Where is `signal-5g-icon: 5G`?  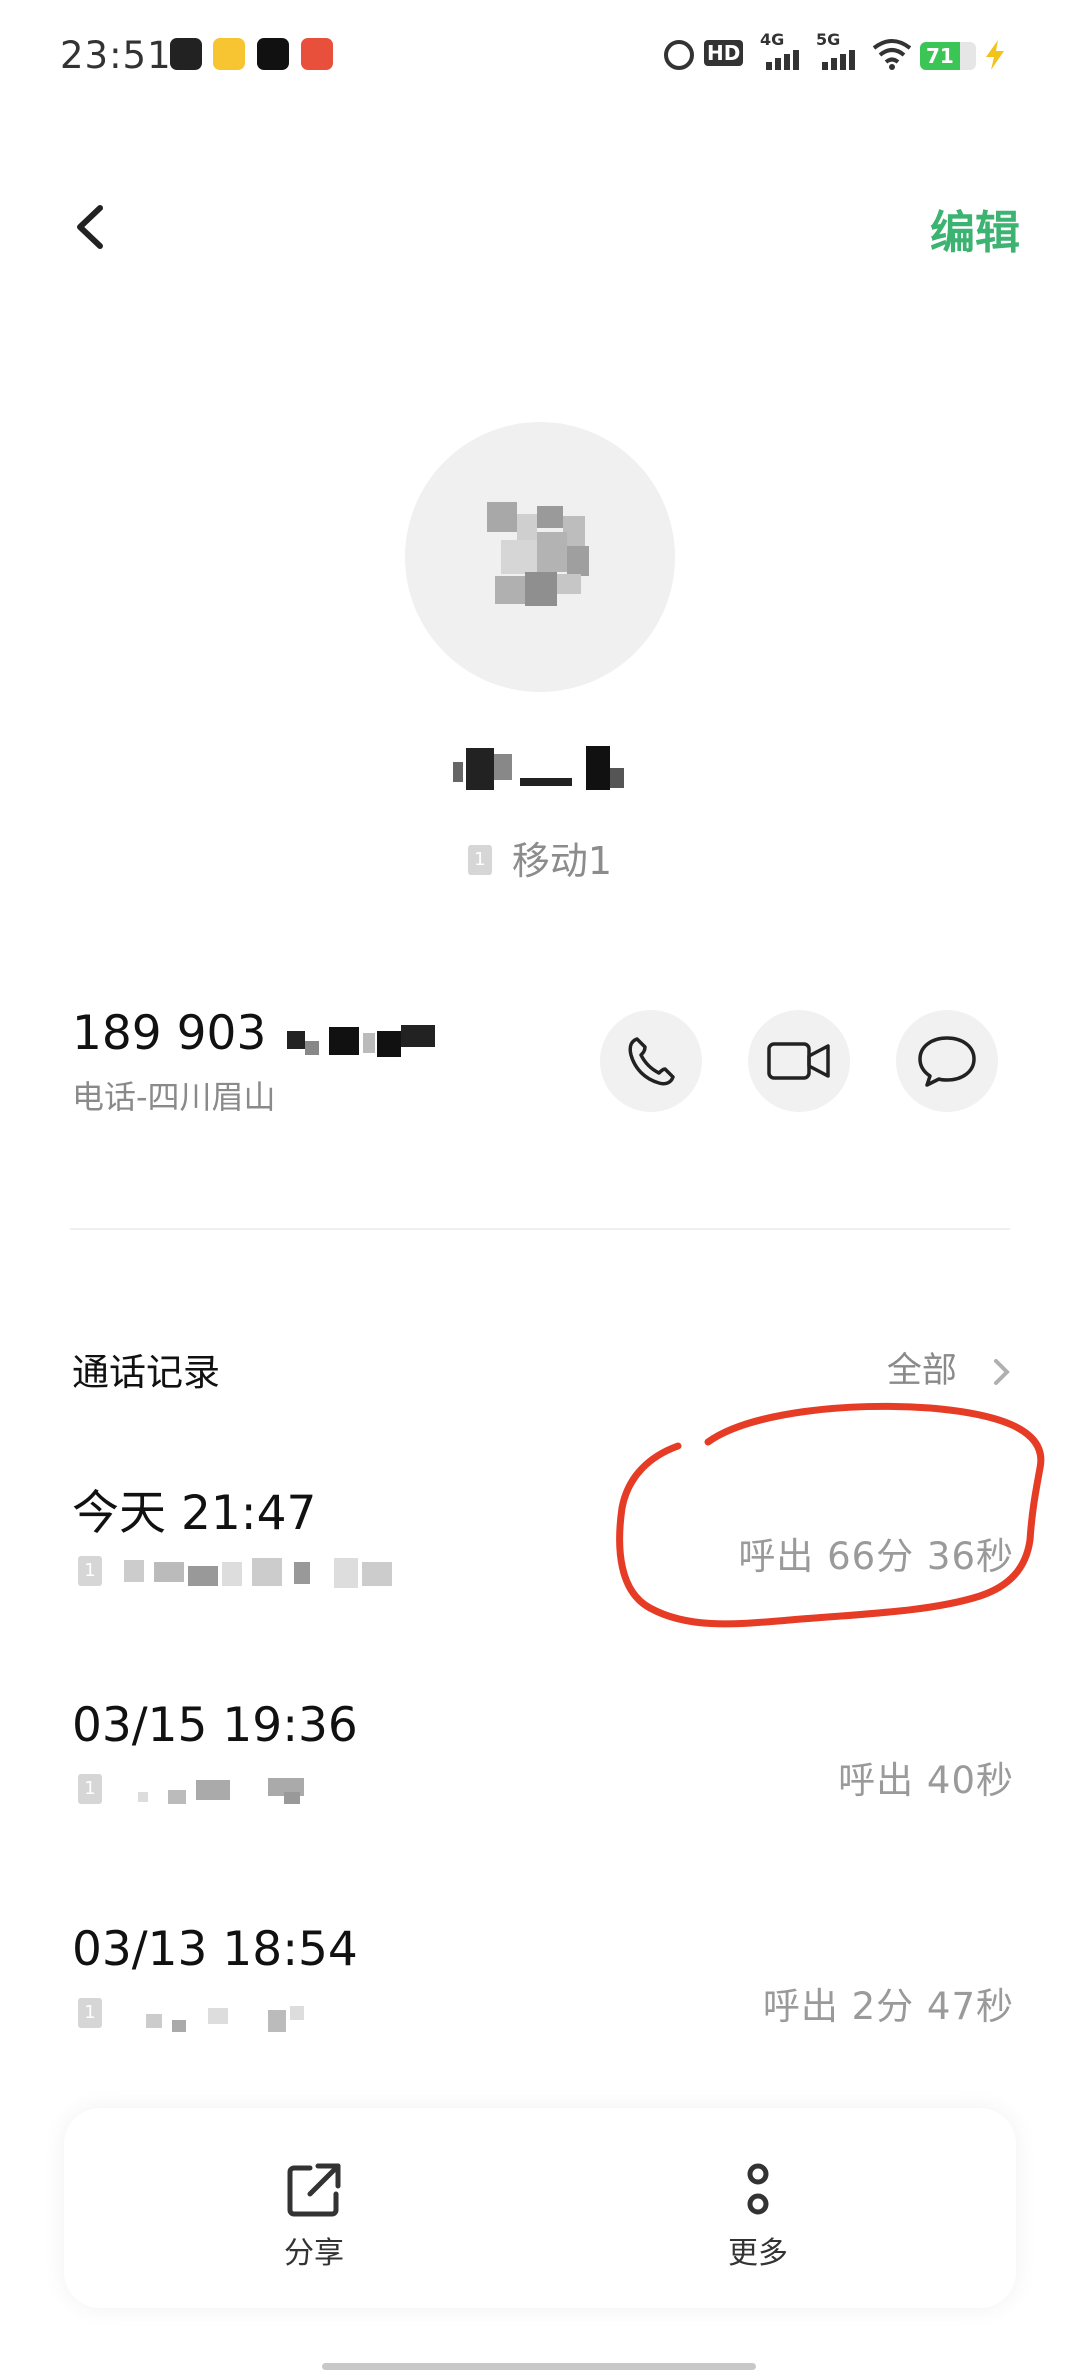 signal-5g-icon: 5G is located at coordinates (828, 39).